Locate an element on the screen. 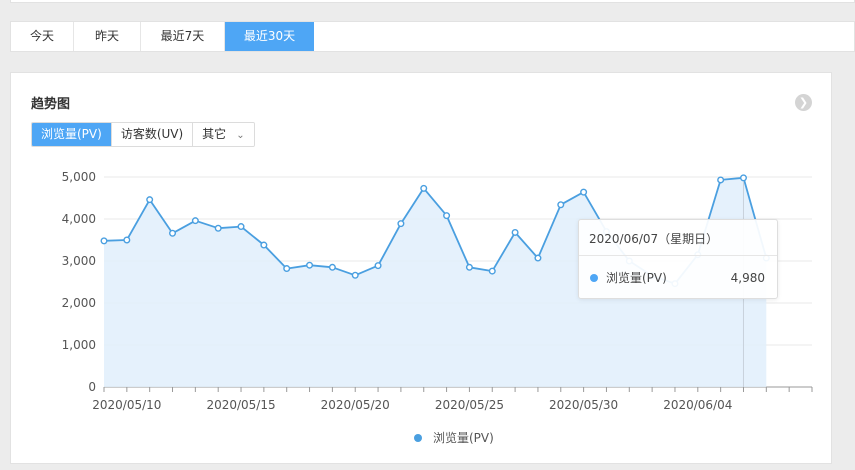 The height and width of the screenshot is (470, 855). tooltip-date: 2020/06/07（星期日） is located at coordinates (678, 238).